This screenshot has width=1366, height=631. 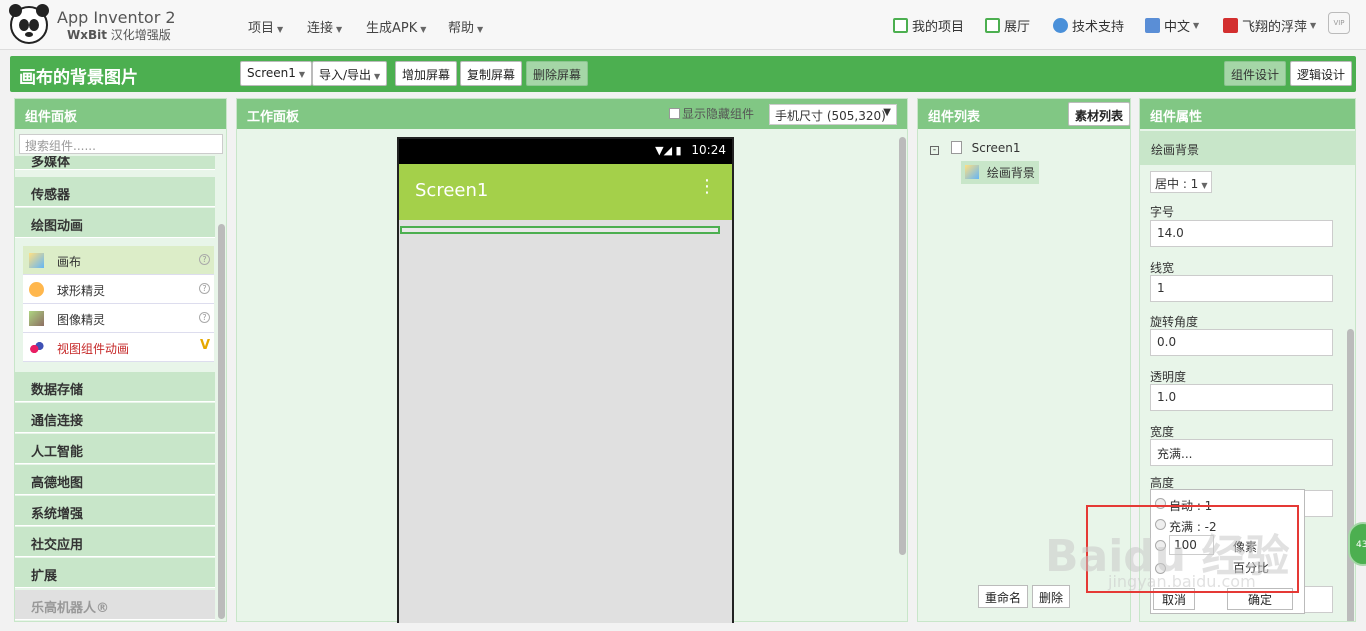 I want to click on my-projects-link: 我的项目, so click(x=928, y=25).